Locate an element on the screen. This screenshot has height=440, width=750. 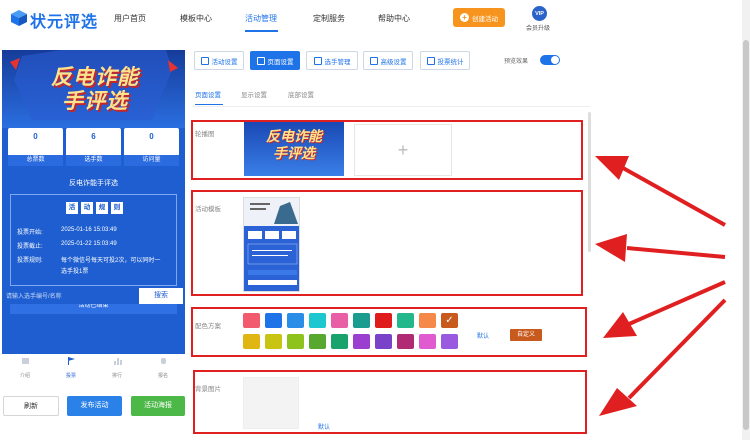
nav-user-home: 用户首页 is located at coordinates (130, 18).